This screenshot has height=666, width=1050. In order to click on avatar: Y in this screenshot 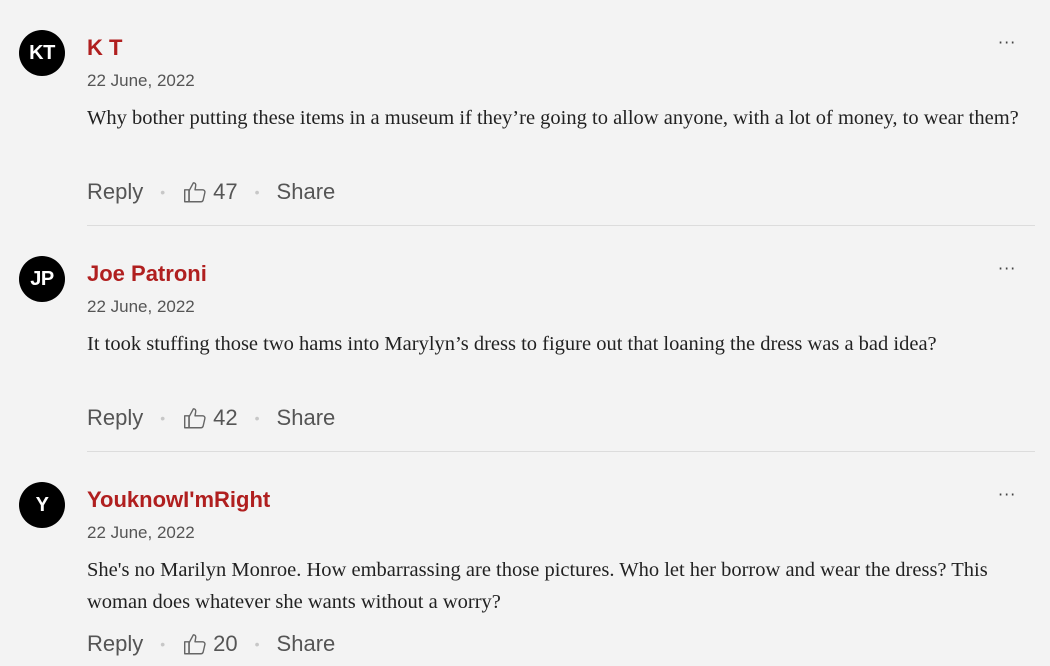, I will do `click(42, 505)`.